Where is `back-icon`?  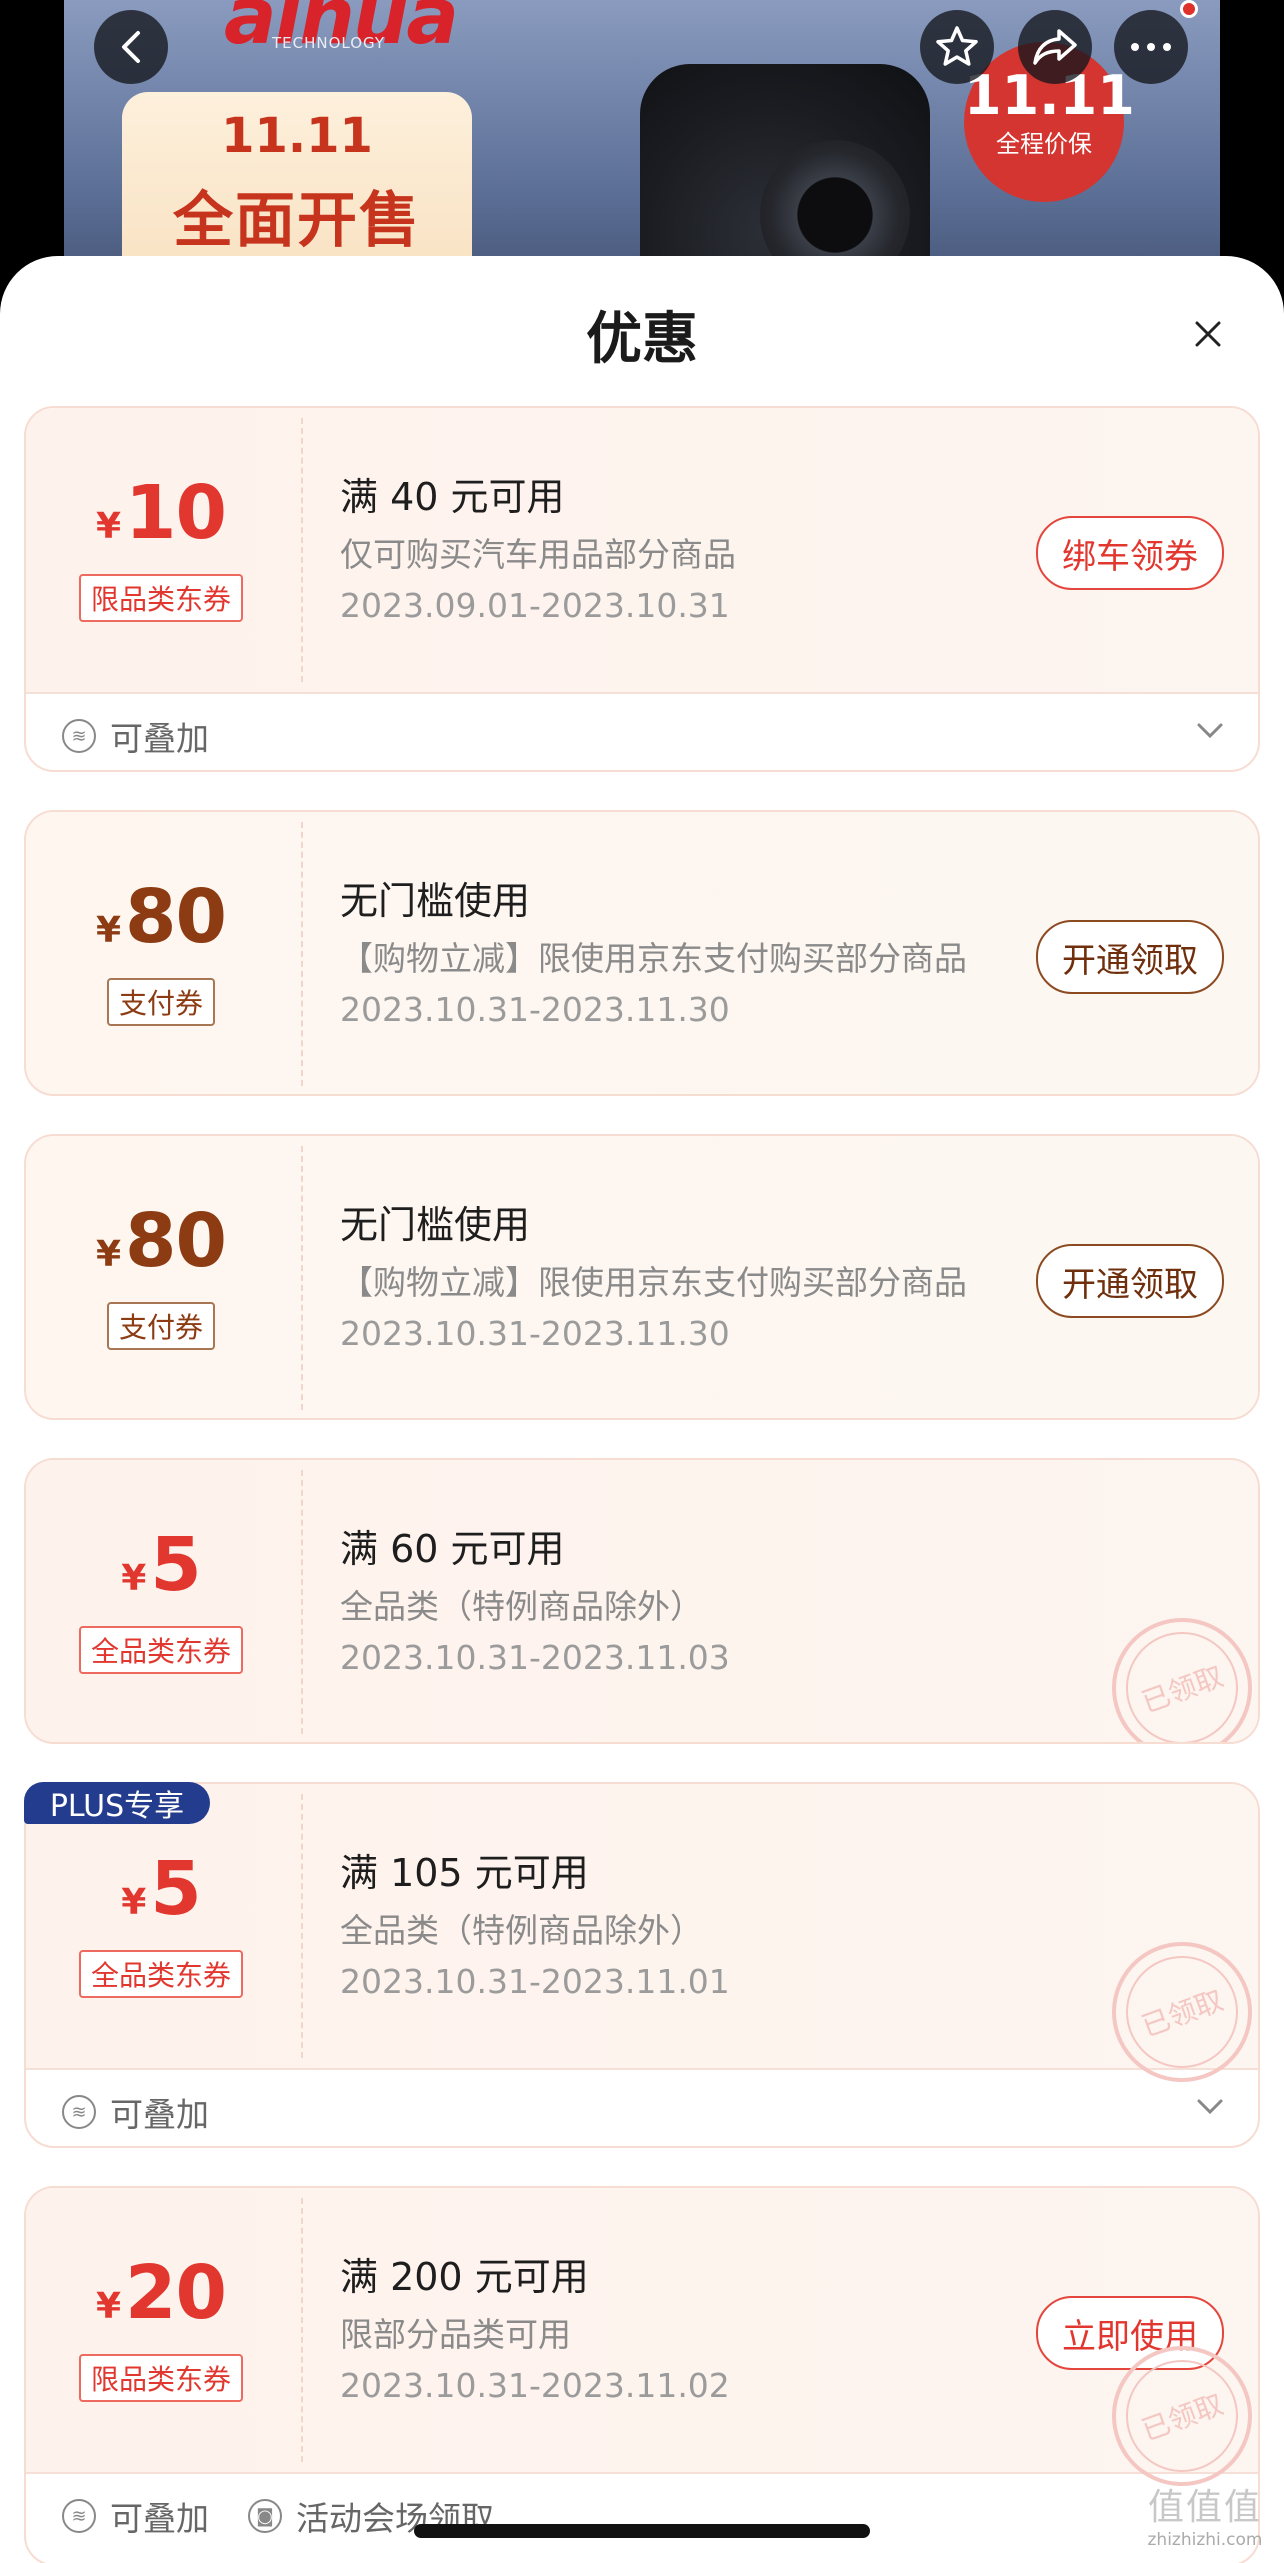
back-icon is located at coordinates (131, 47).